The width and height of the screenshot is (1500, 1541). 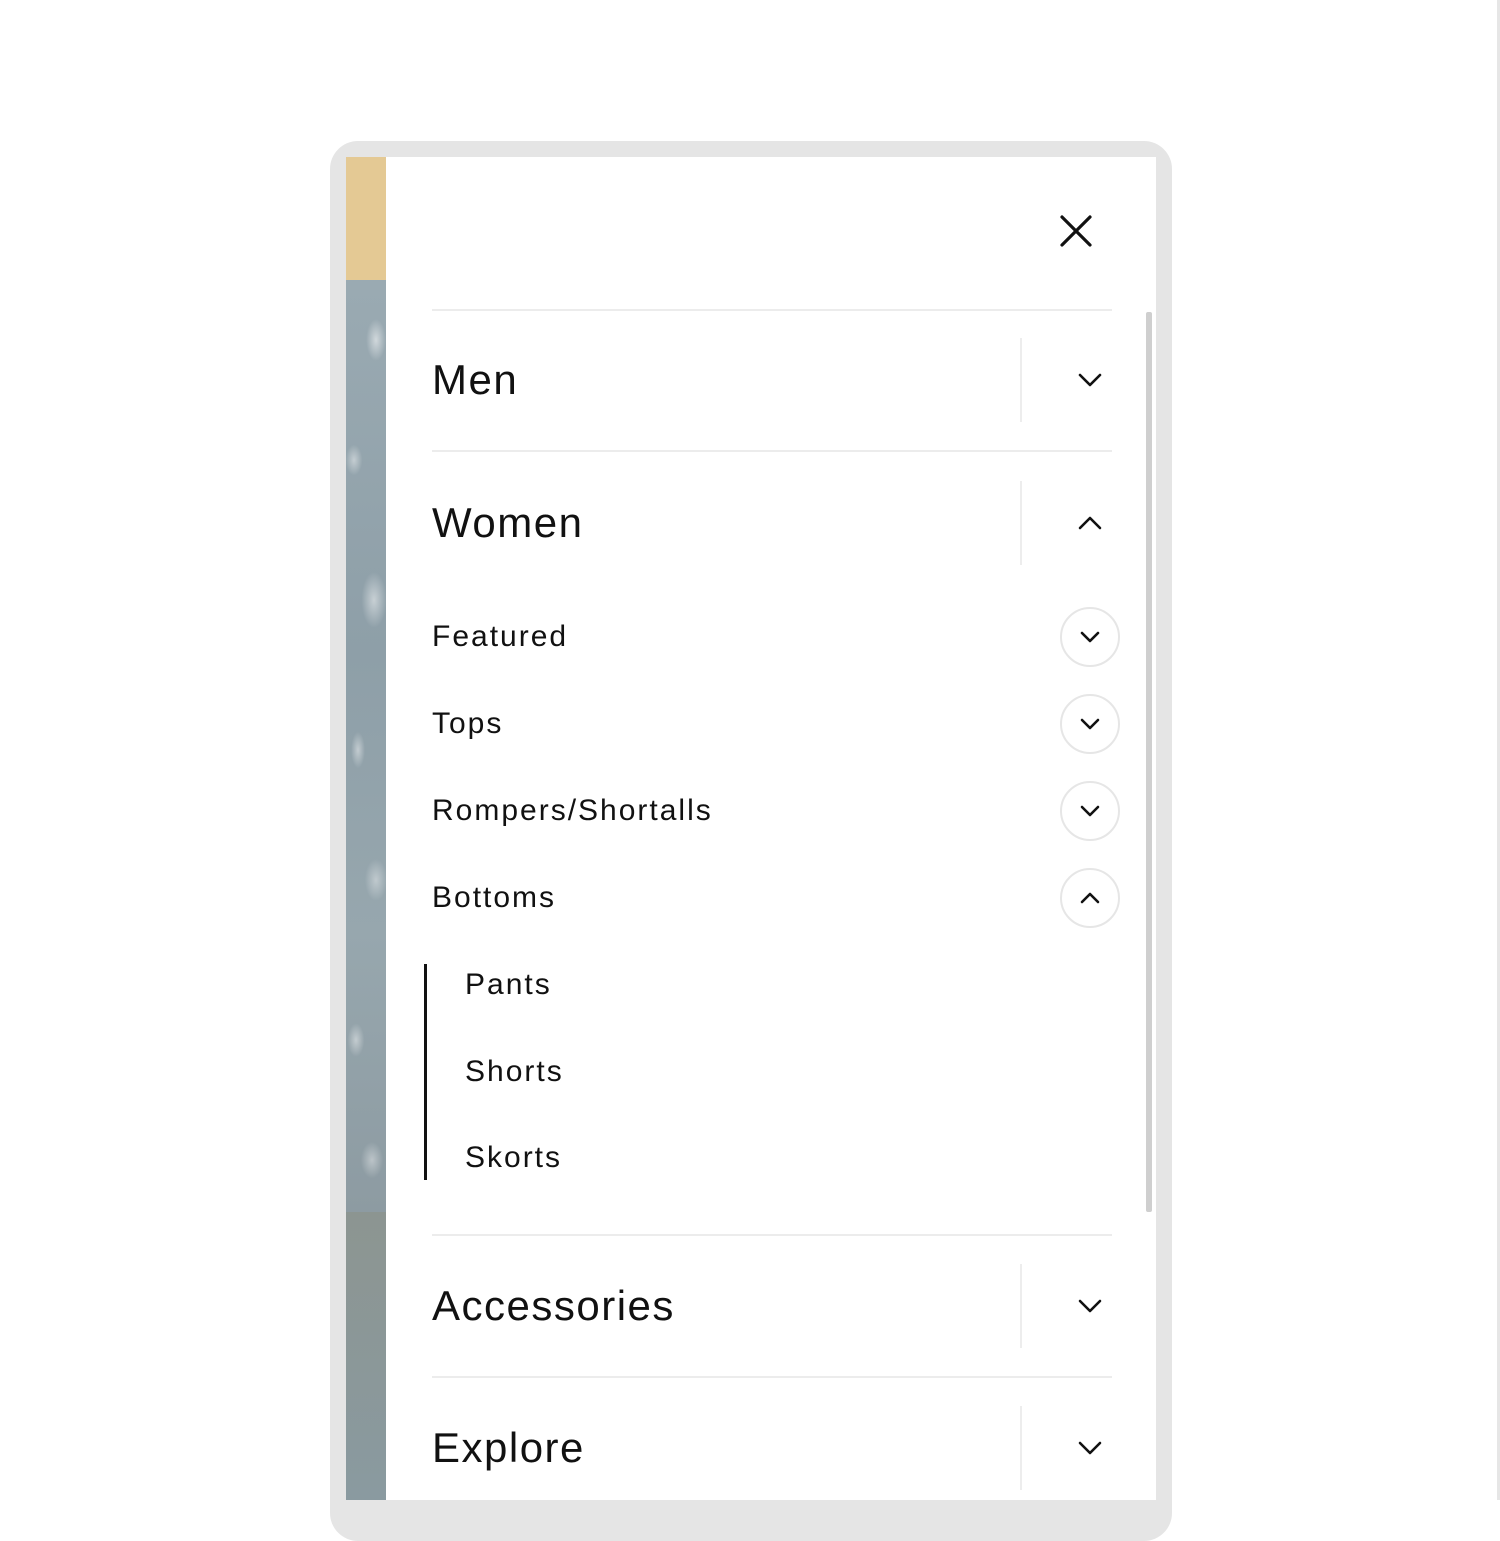 What do you see at coordinates (777, 811) in the screenshot?
I see `subcategory-rompers-shortalls: Rompers/Shortalls` at bounding box center [777, 811].